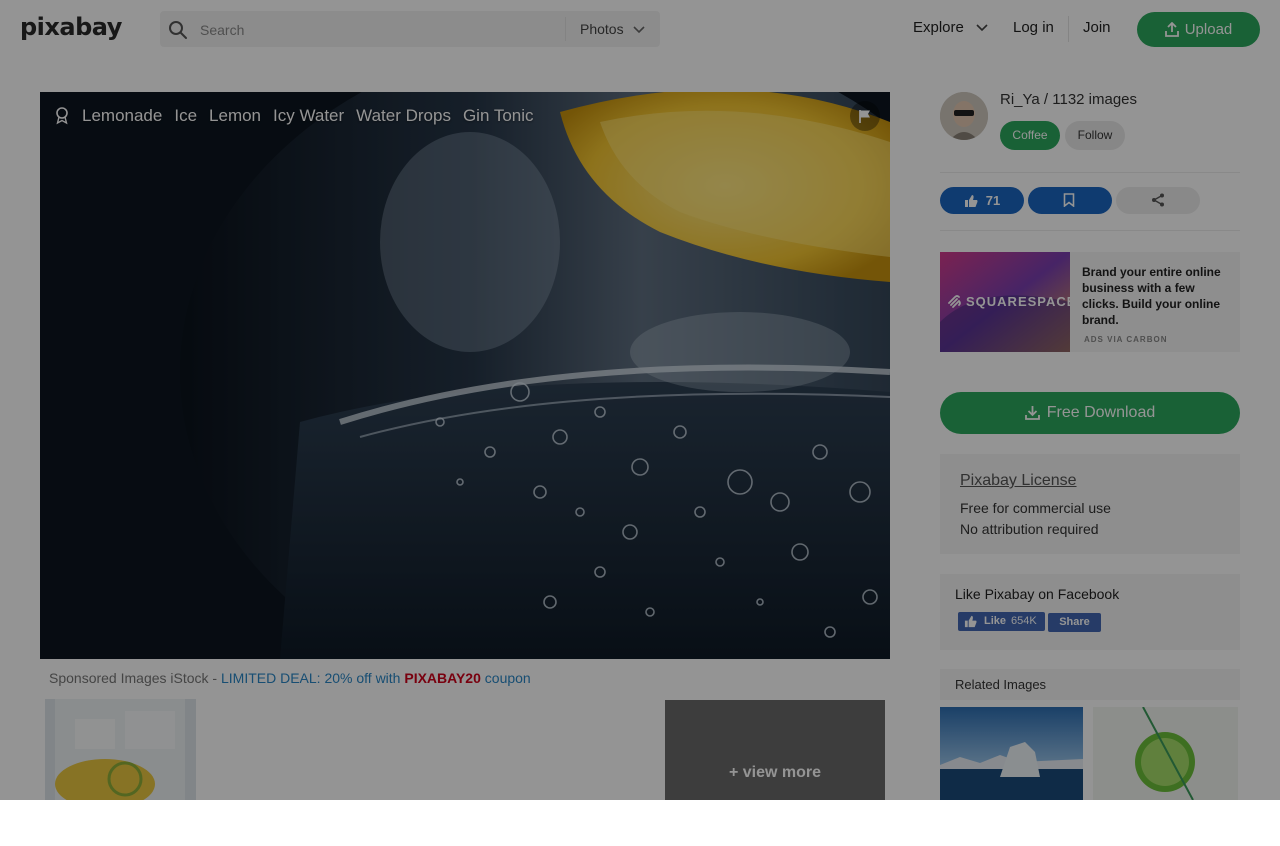 The image size is (1280, 846). What do you see at coordinates (1074, 622) in the screenshot?
I see `facebook-share-button: Share` at bounding box center [1074, 622].